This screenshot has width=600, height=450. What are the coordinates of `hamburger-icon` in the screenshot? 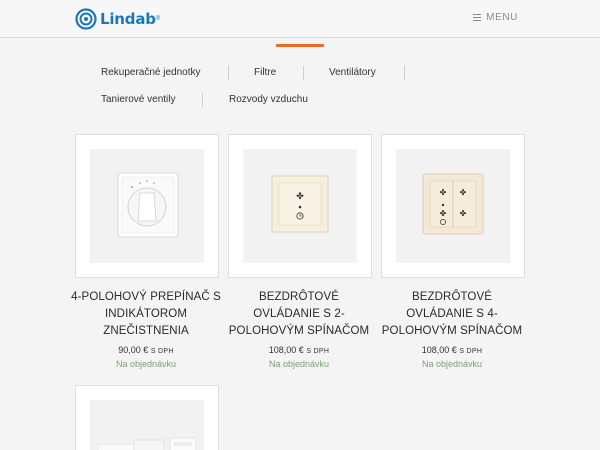 It's located at (477, 17).